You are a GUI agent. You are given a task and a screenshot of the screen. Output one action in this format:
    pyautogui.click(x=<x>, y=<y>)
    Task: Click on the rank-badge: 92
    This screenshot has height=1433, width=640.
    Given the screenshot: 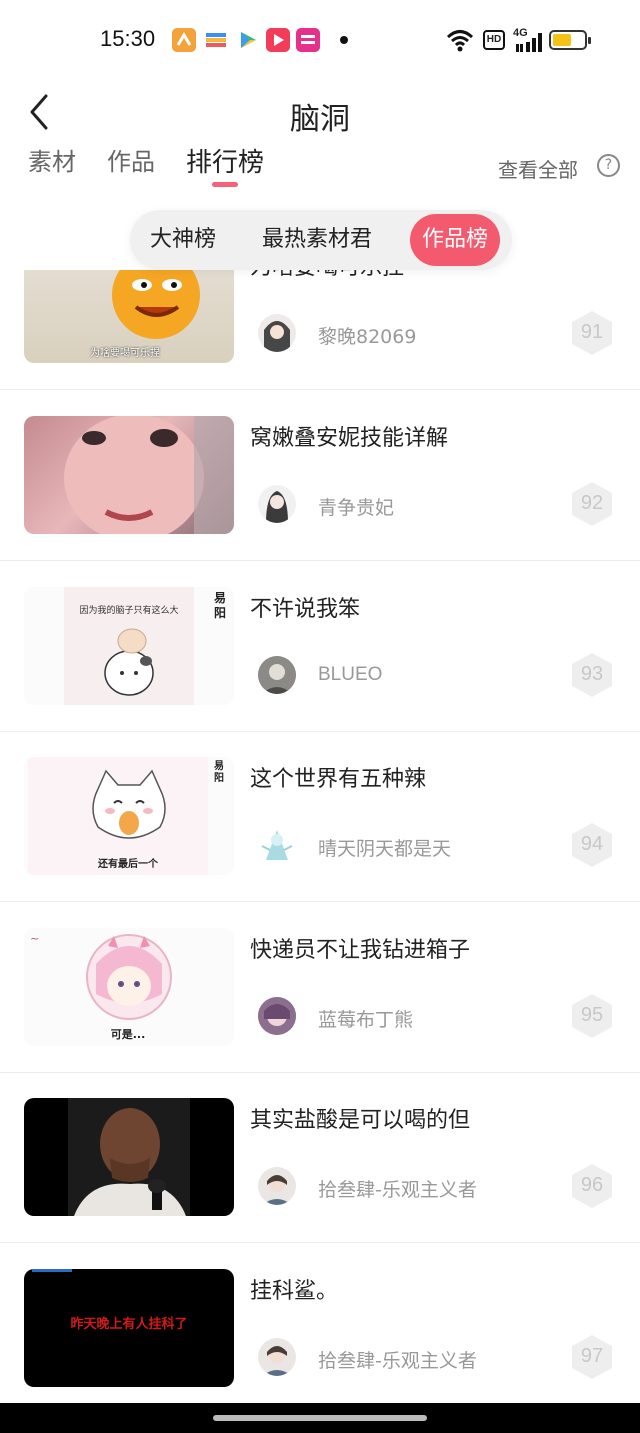 What is the action you would take?
    pyautogui.click(x=592, y=504)
    